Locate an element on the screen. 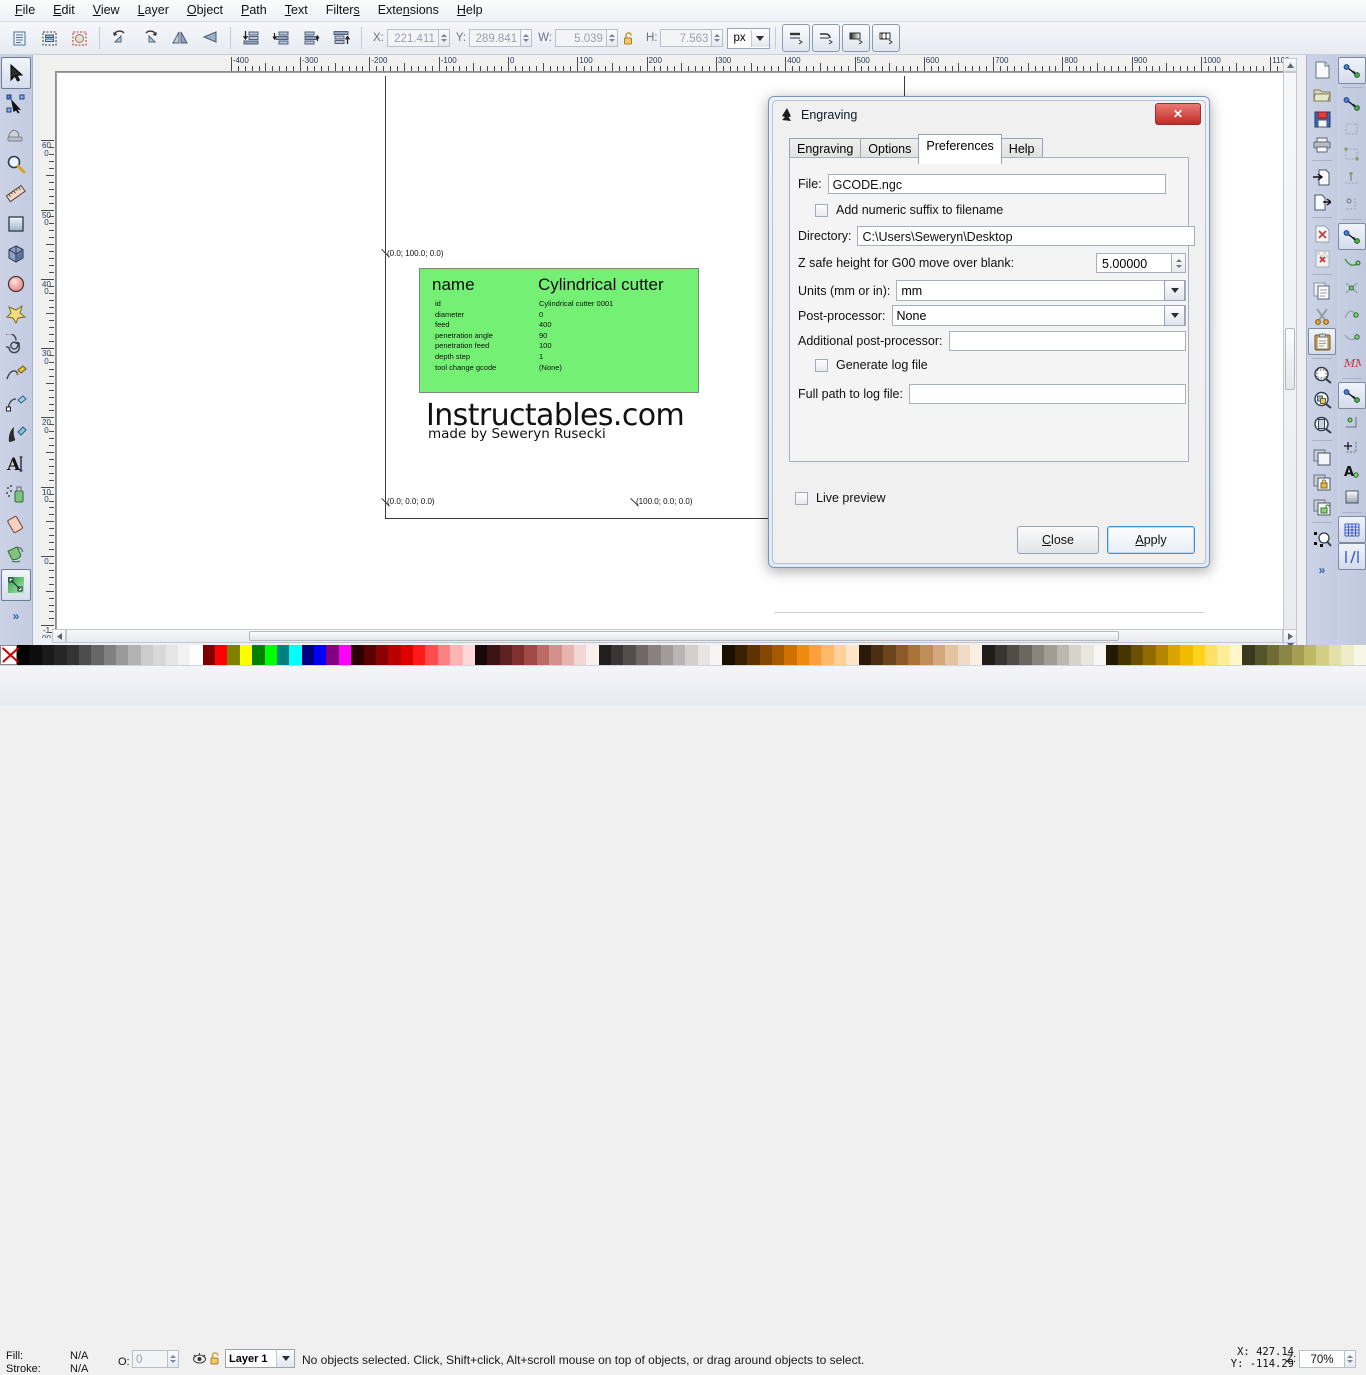 The height and width of the screenshot is (1375, 1366). menu-item-filters: Filters is located at coordinates (343, 10).